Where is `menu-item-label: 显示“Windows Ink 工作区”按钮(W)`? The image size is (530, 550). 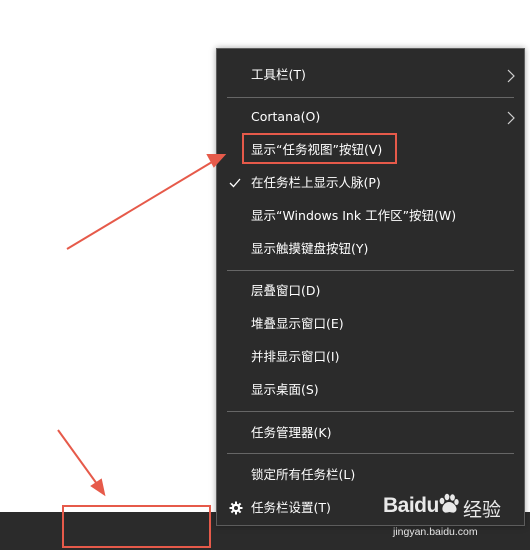 menu-item-label: 显示“Windows Ink 工作区”按钮(W) is located at coordinates (354, 215).